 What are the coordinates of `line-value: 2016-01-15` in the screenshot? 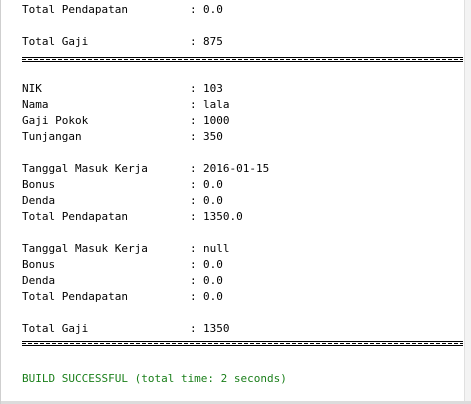 It's located at (236, 168).